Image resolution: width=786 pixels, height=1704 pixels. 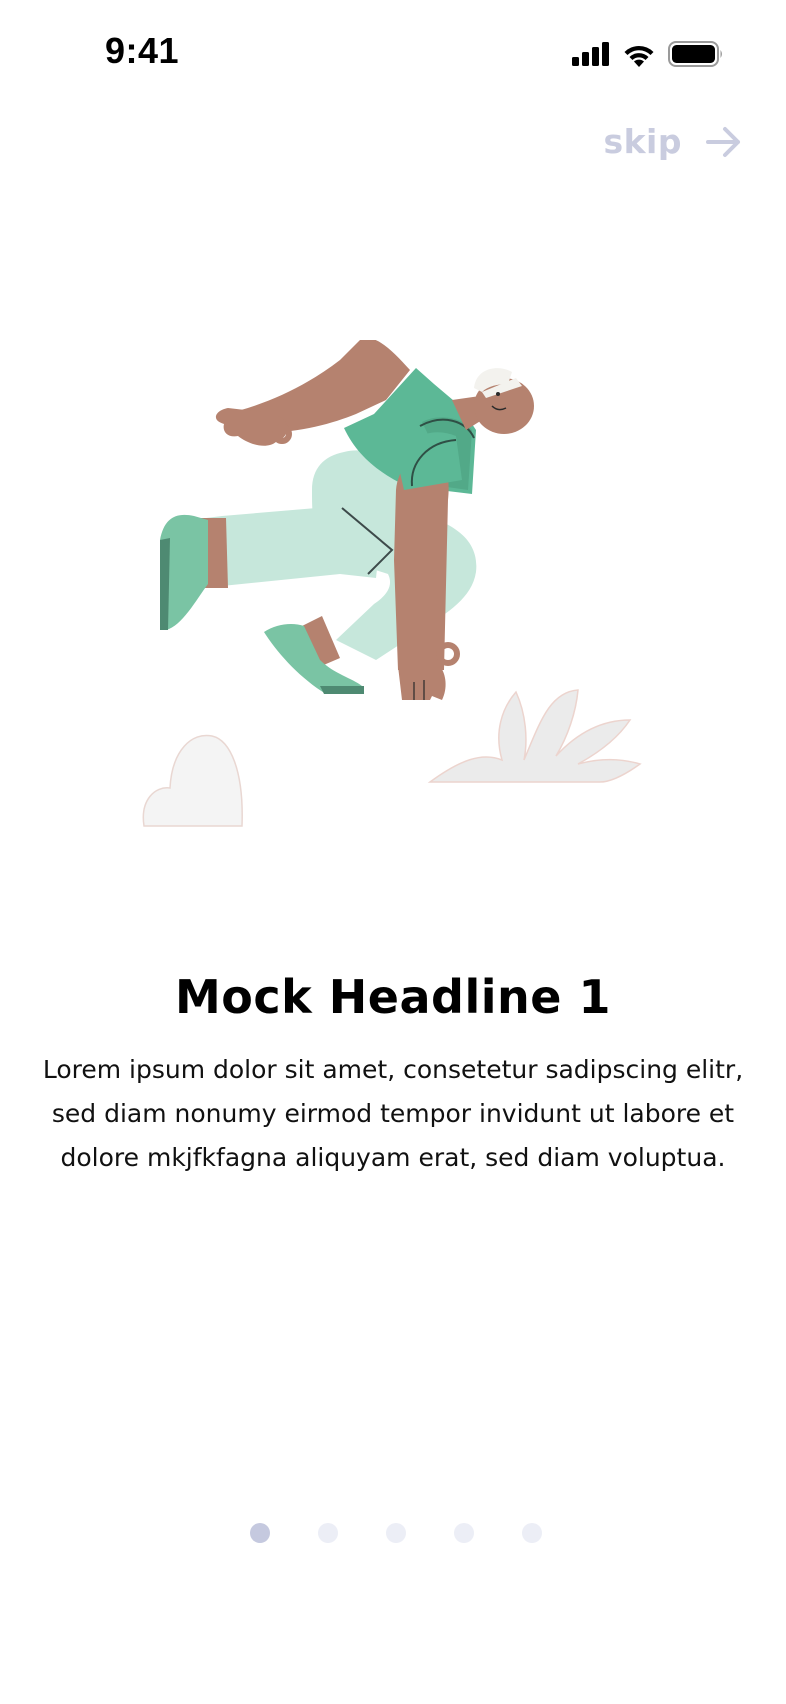 I want to click on arrow-right-icon, so click(x=723, y=141).